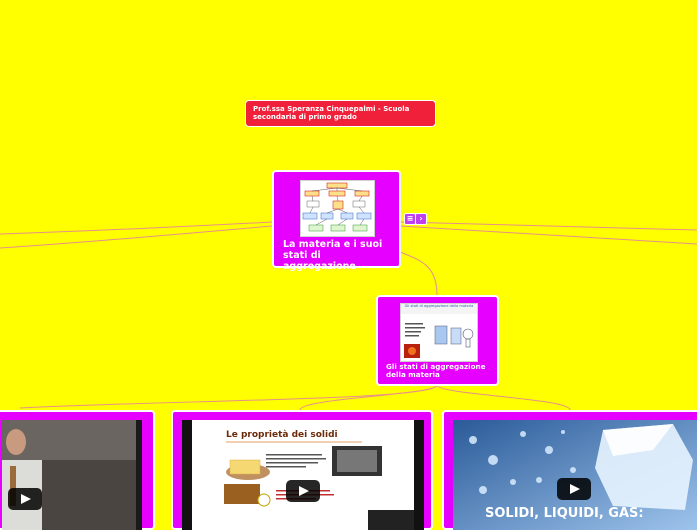 Image resolution: width=697 pixels, height=530 pixels. What do you see at coordinates (439, 306) in the screenshot?
I see `states-thumbnail-title: Gli stati di aggregazione della materia` at bounding box center [439, 306].